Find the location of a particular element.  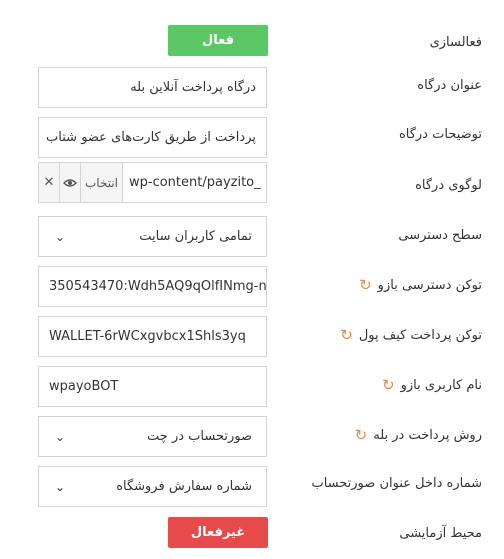

gateway-description-label: توضیحات درگاه is located at coordinates (440, 134).